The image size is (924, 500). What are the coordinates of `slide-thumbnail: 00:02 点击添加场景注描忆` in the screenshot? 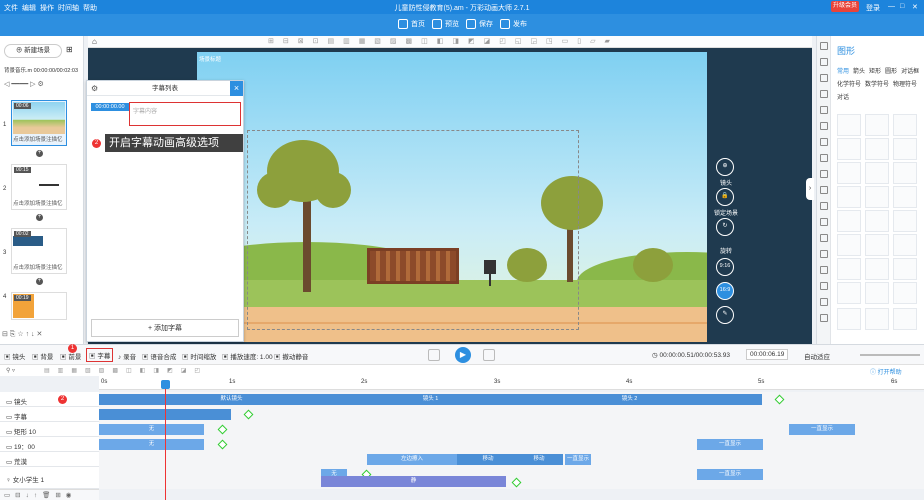 It's located at (39, 251).